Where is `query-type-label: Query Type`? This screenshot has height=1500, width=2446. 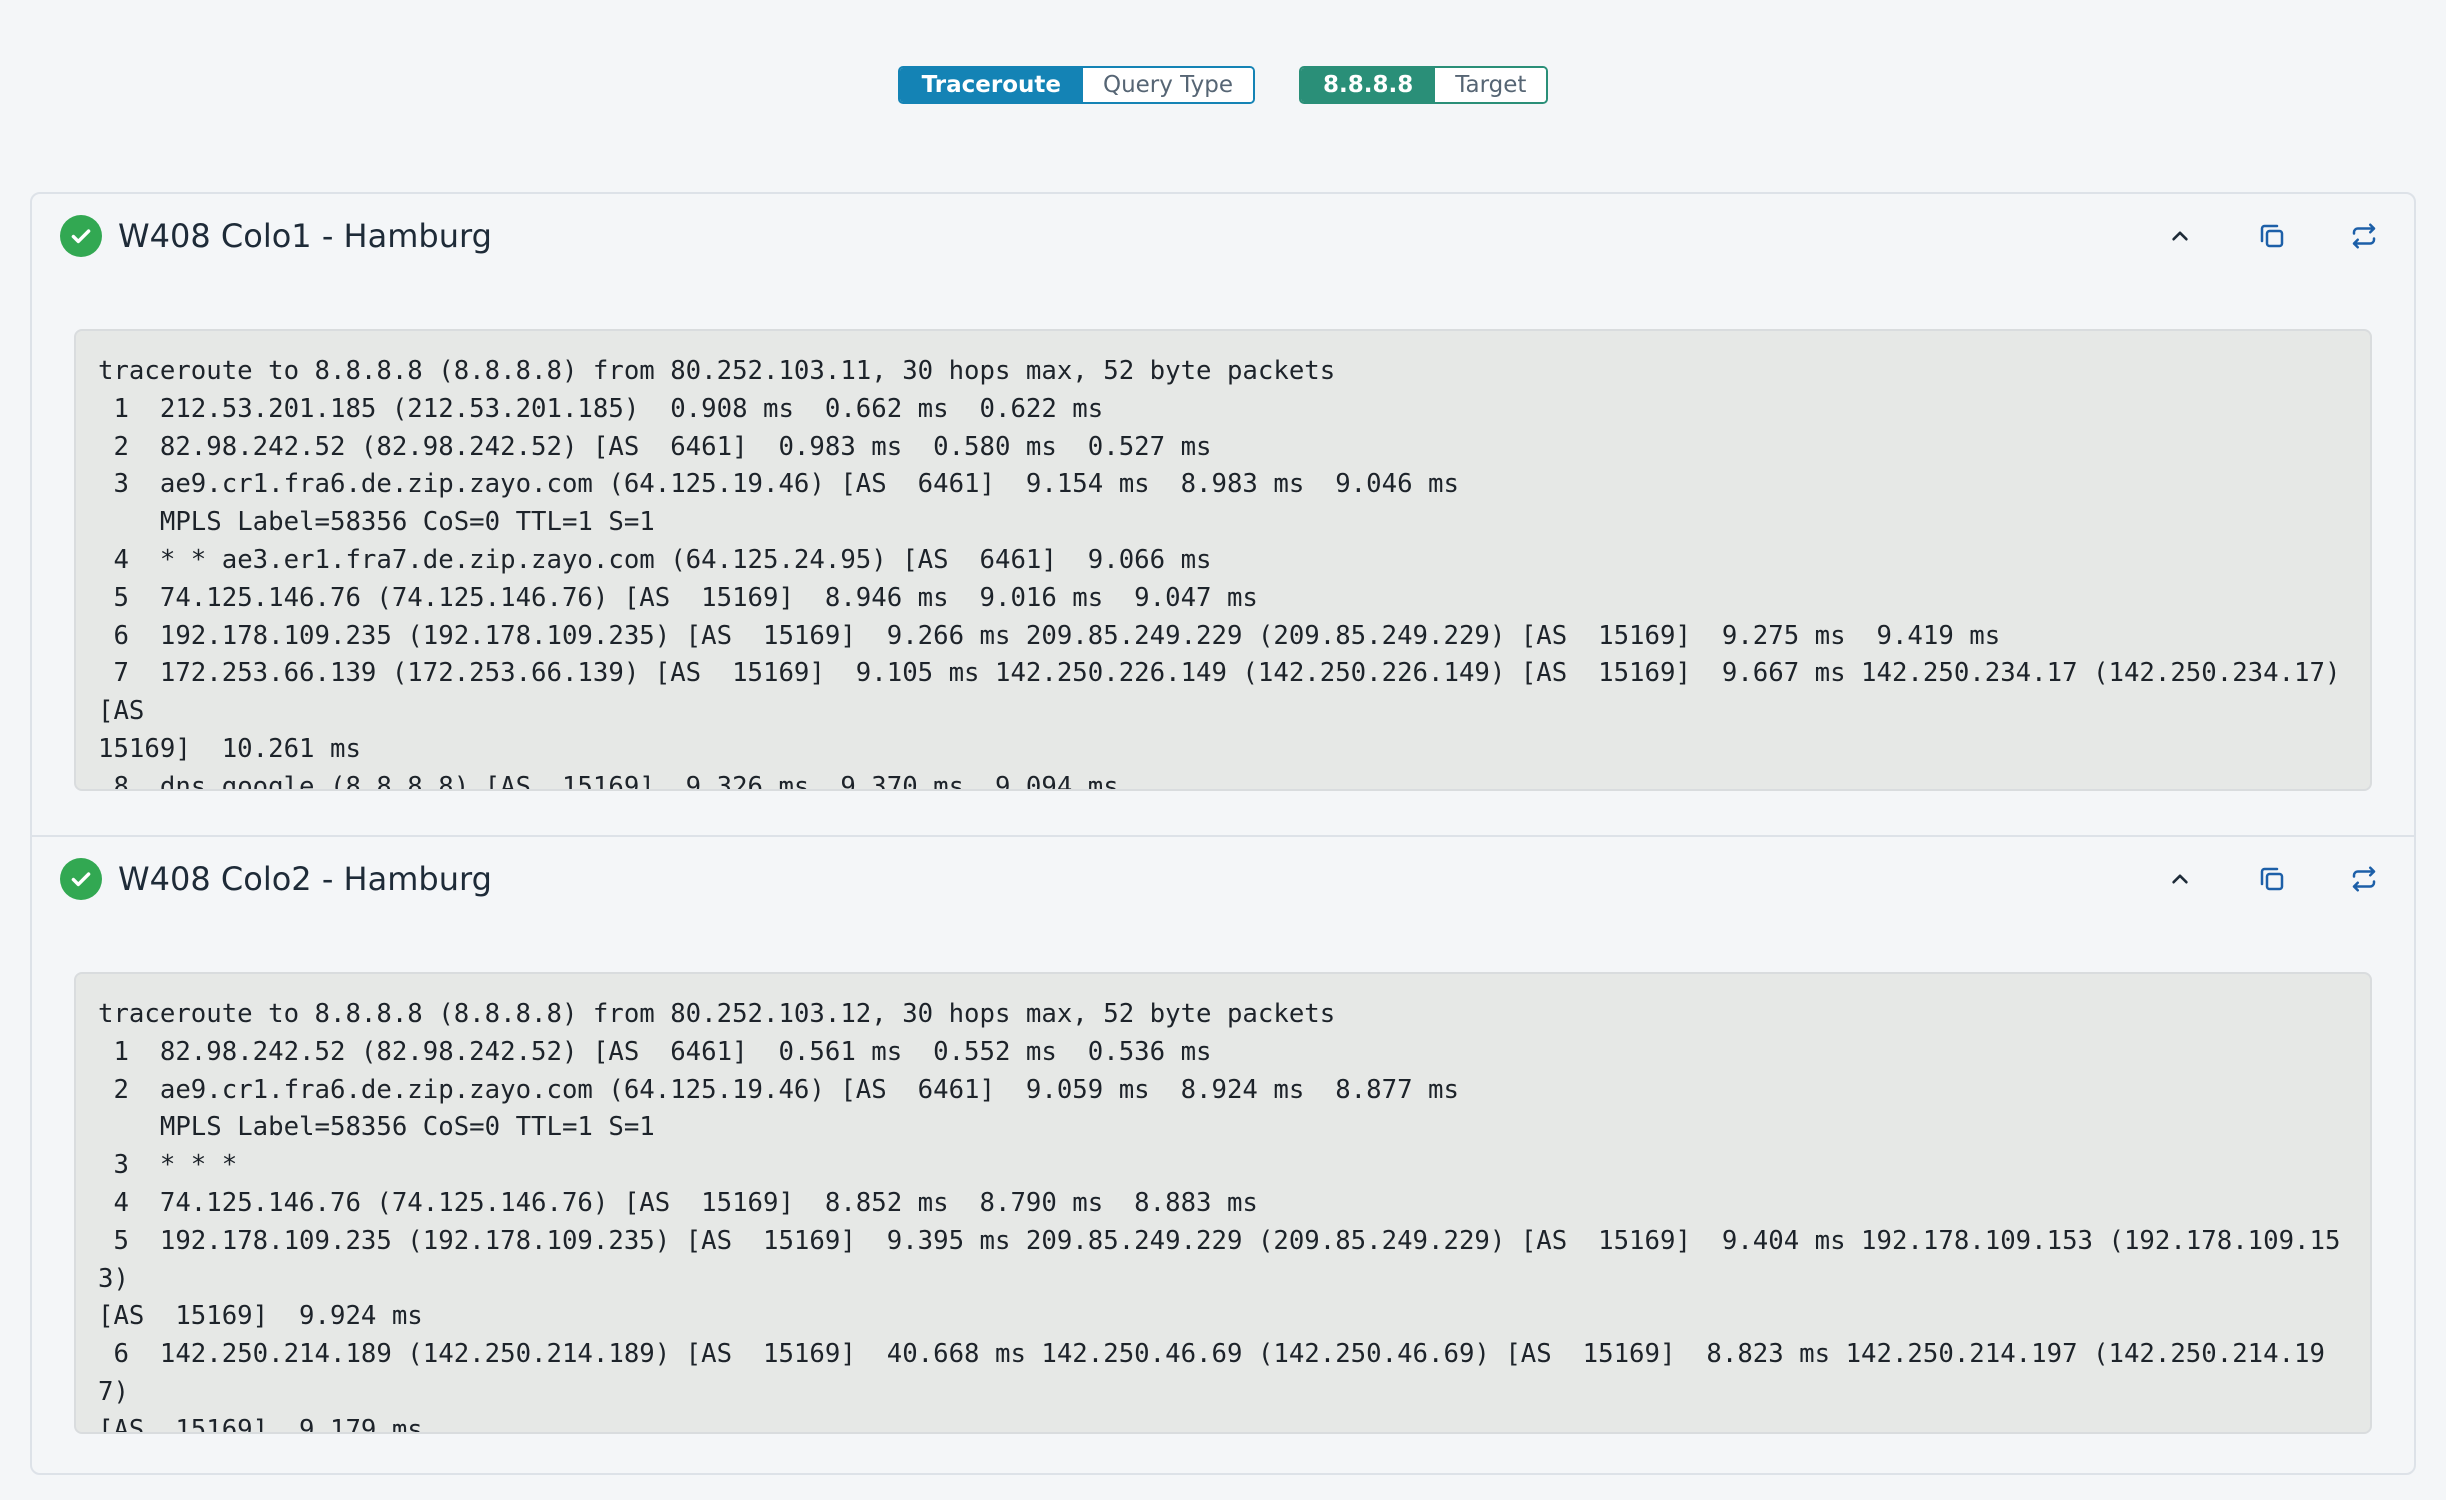 query-type-label: Query Type is located at coordinates (1168, 85).